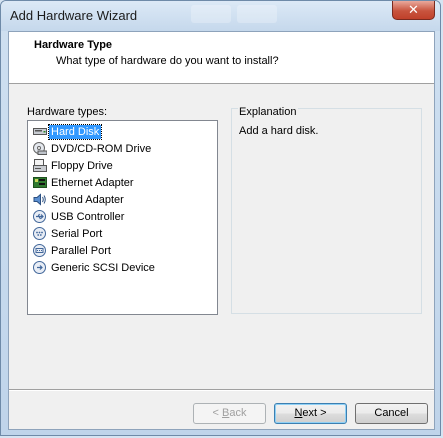 The height and width of the screenshot is (438, 443). I want to click on close-button: ✕, so click(413, 10).